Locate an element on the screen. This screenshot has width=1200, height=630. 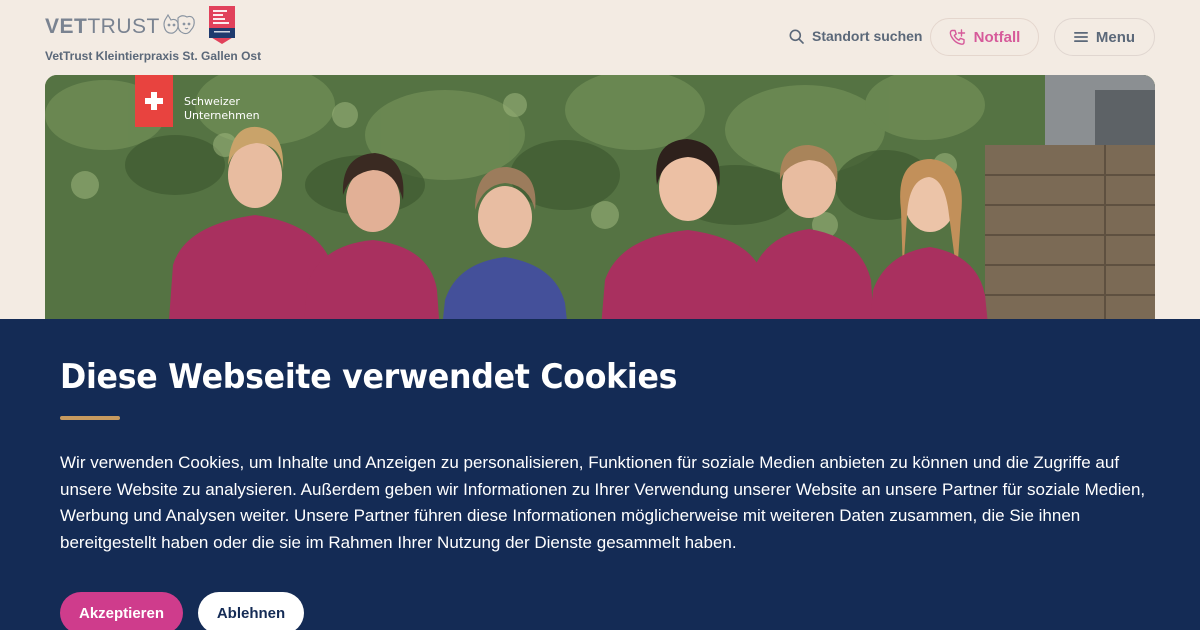
pets-icon is located at coordinates (179, 24).